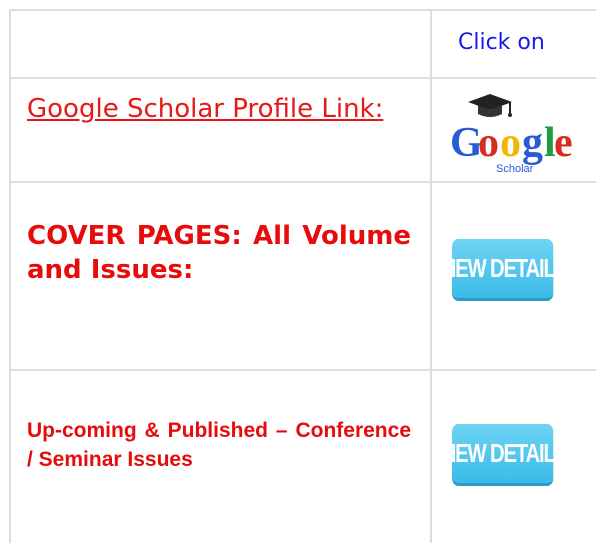  I want to click on cover-pages-heading: COVER PAGES: All Volume and Issues:, so click(219, 253).